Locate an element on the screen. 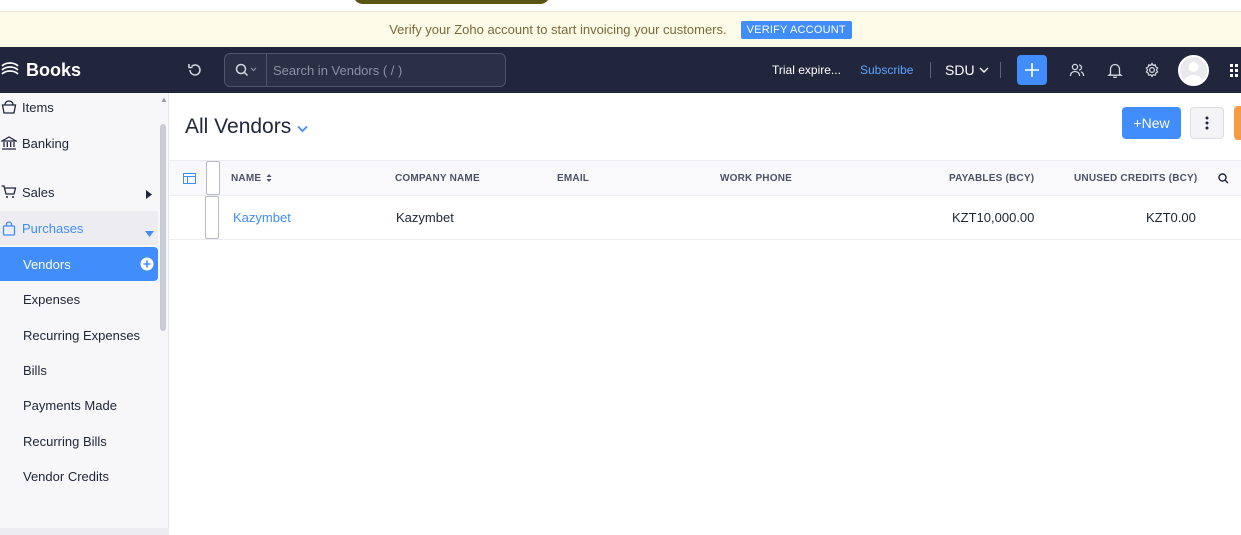  org-switcher: SDU is located at coordinates (967, 70).